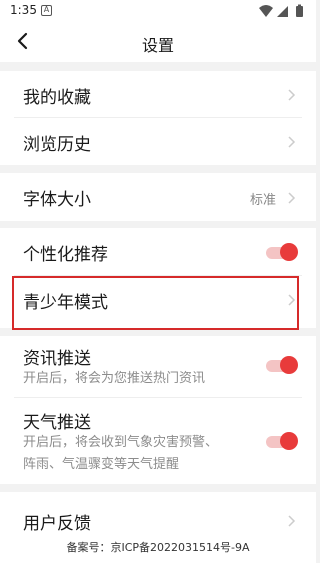  Describe the element at coordinates (282, 365) in the screenshot. I see `news-push-toggle` at that location.